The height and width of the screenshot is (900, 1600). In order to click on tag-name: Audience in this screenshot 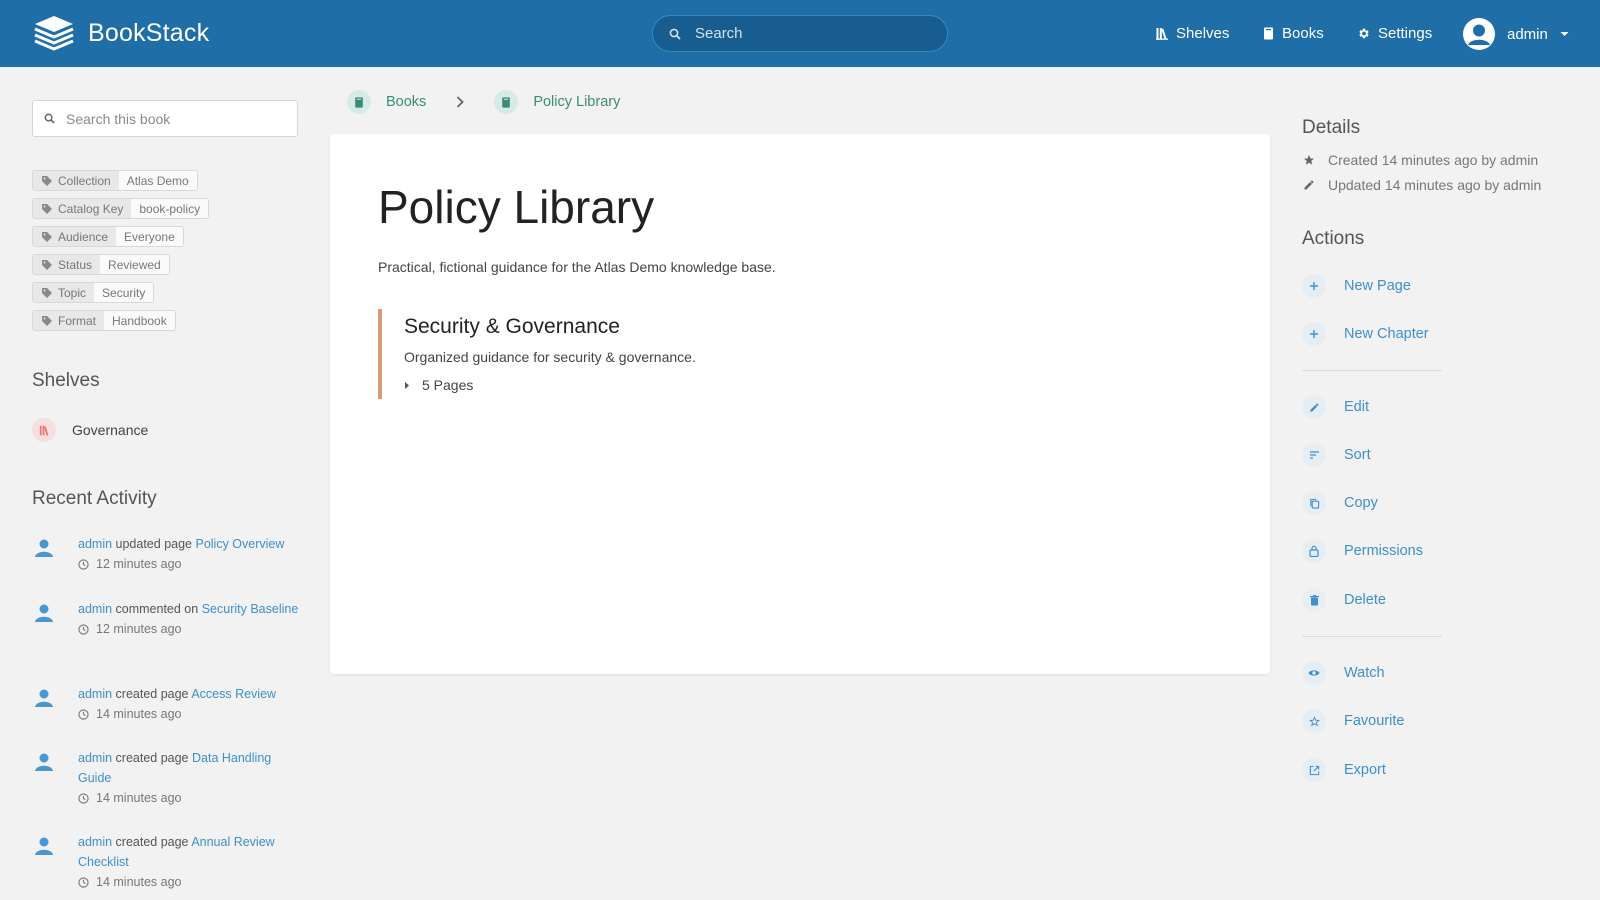, I will do `click(83, 236)`.